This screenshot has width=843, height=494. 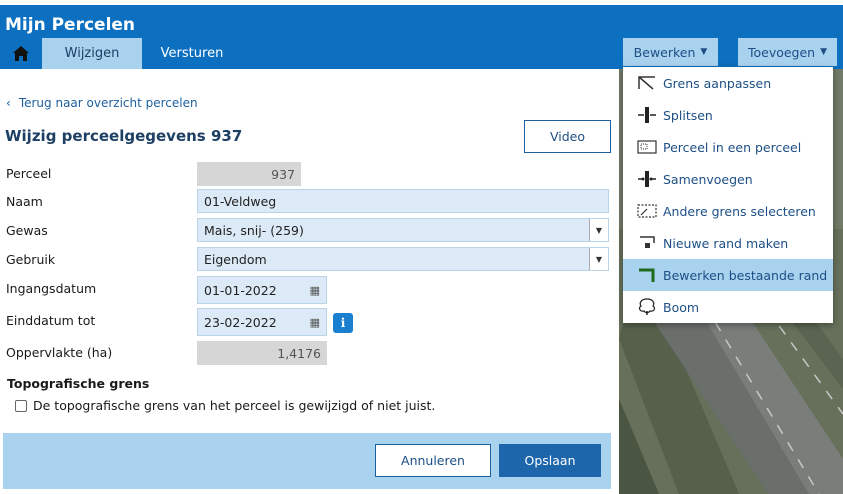 I want to click on naam-input: 01-Veldweg, so click(x=403, y=201).